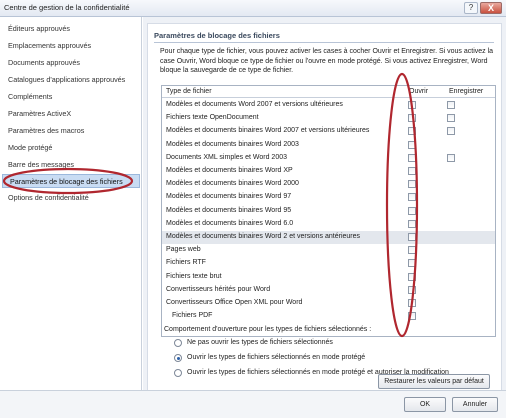 This screenshot has width=506, height=418. What do you see at coordinates (229, 210) in the screenshot?
I see `file-type-name: Modèles et documents binaires Word 95` at bounding box center [229, 210].